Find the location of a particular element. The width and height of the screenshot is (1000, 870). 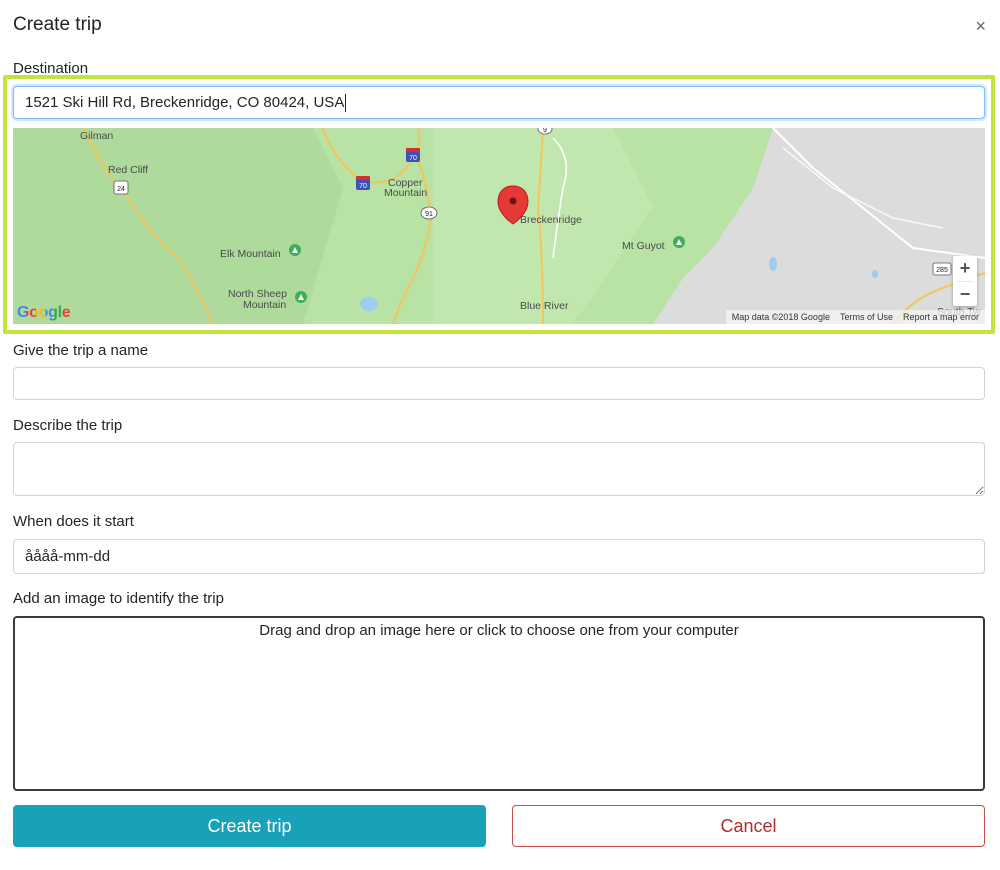

place-elk-mountain: Elk Mountain is located at coordinates (250, 254).